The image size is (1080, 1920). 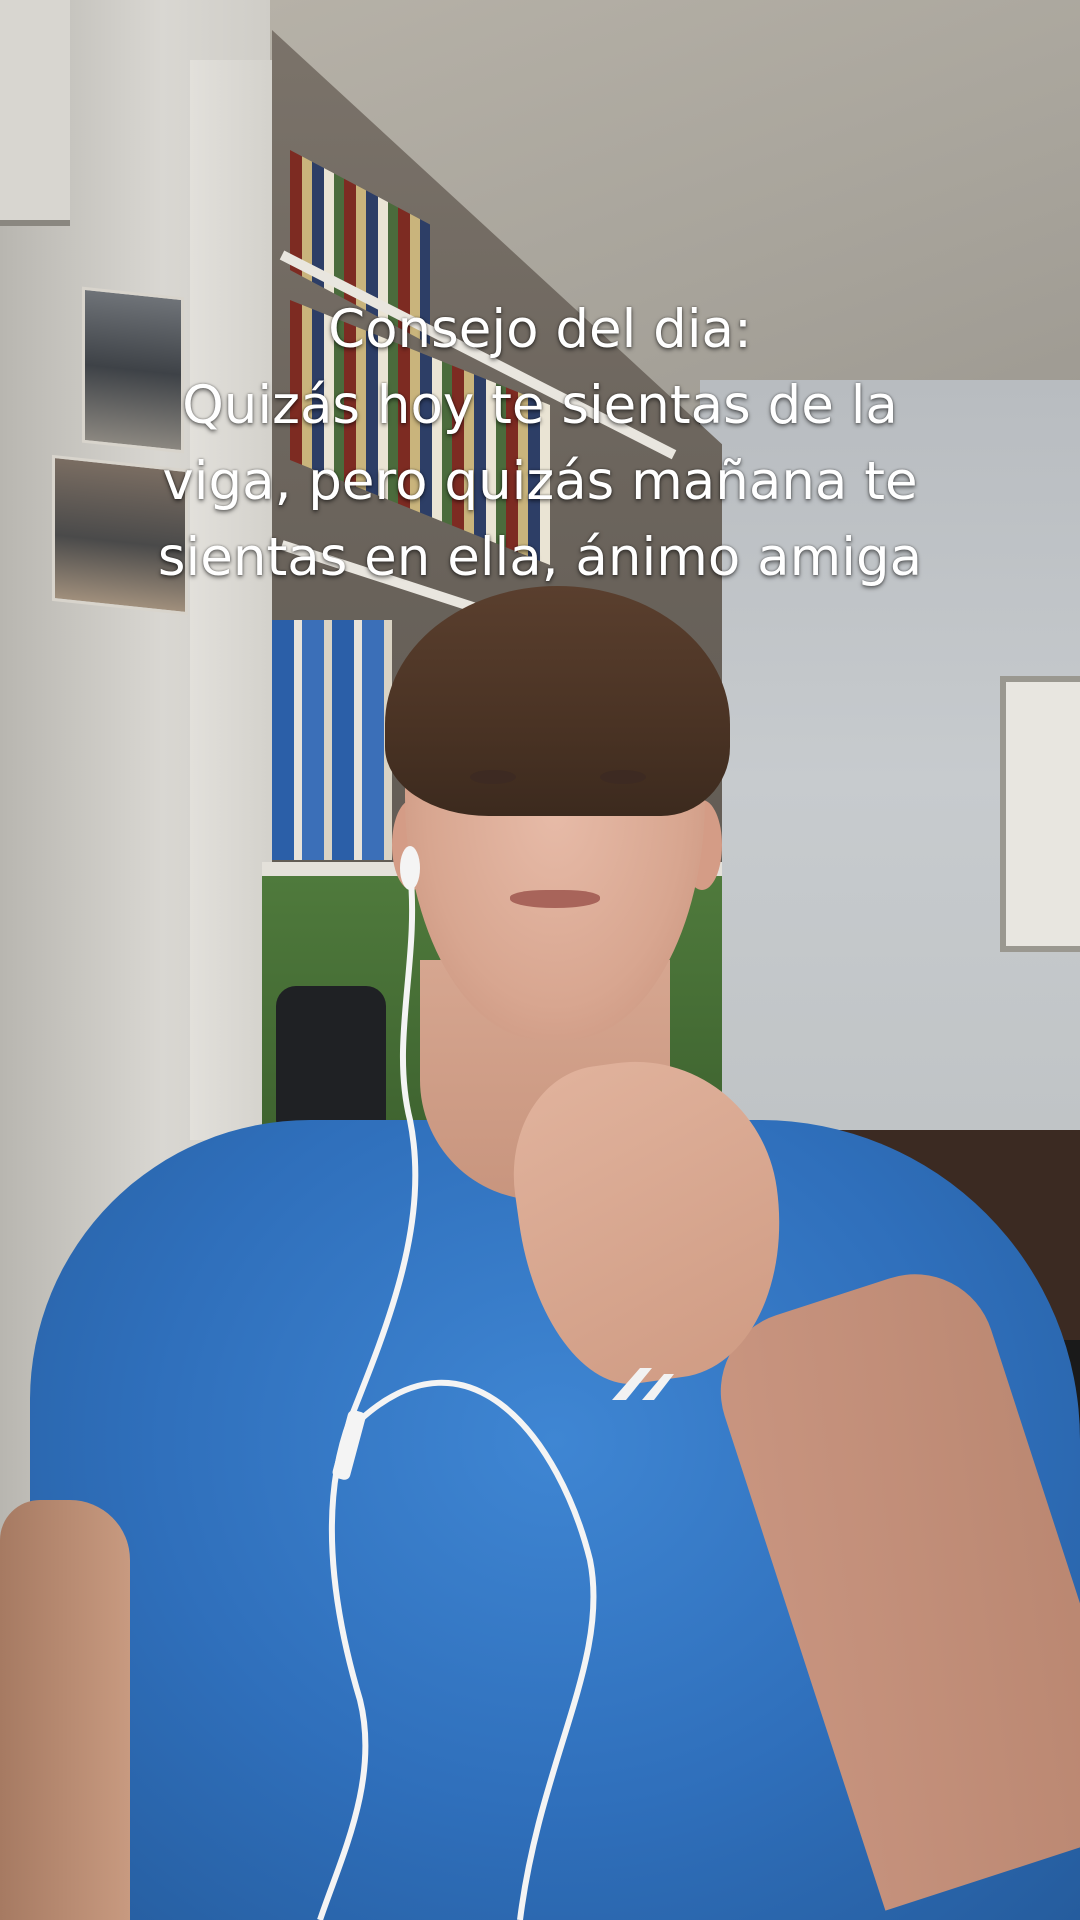 What do you see at coordinates (540, 405) in the screenshot?
I see `caption-line-2: Quizás hoy te sientas de la` at bounding box center [540, 405].